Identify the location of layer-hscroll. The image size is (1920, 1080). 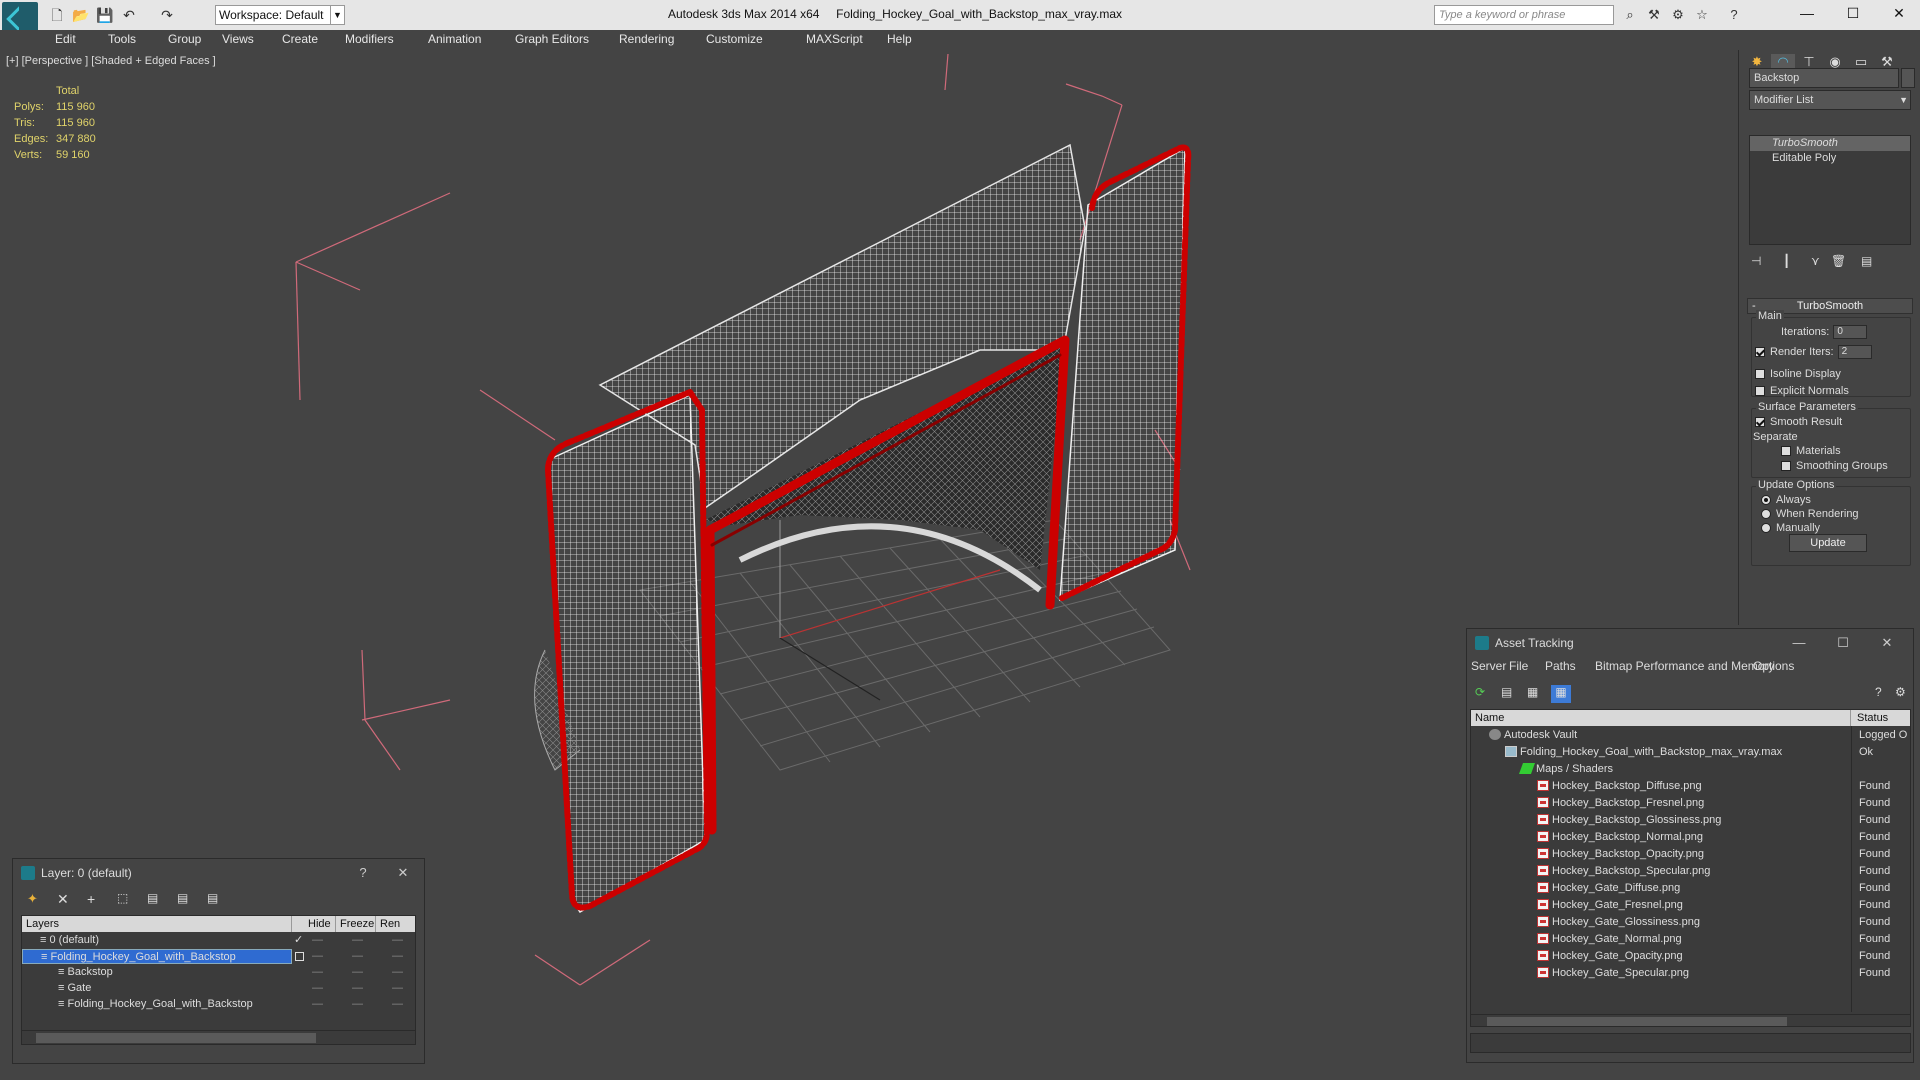
(218, 1037).